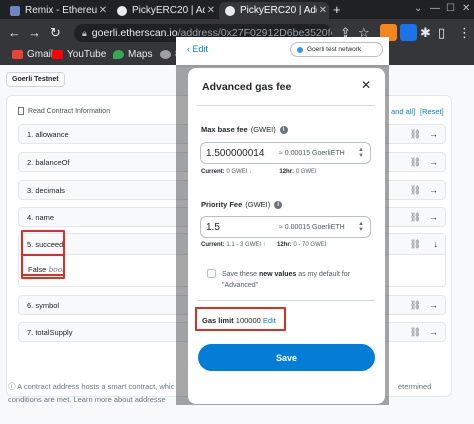 This screenshot has width=474, height=424. What do you see at coordinates (336, 49) in the screenshot?
I see `network-selector: Goerli test network` at bounding box center [336, 49].